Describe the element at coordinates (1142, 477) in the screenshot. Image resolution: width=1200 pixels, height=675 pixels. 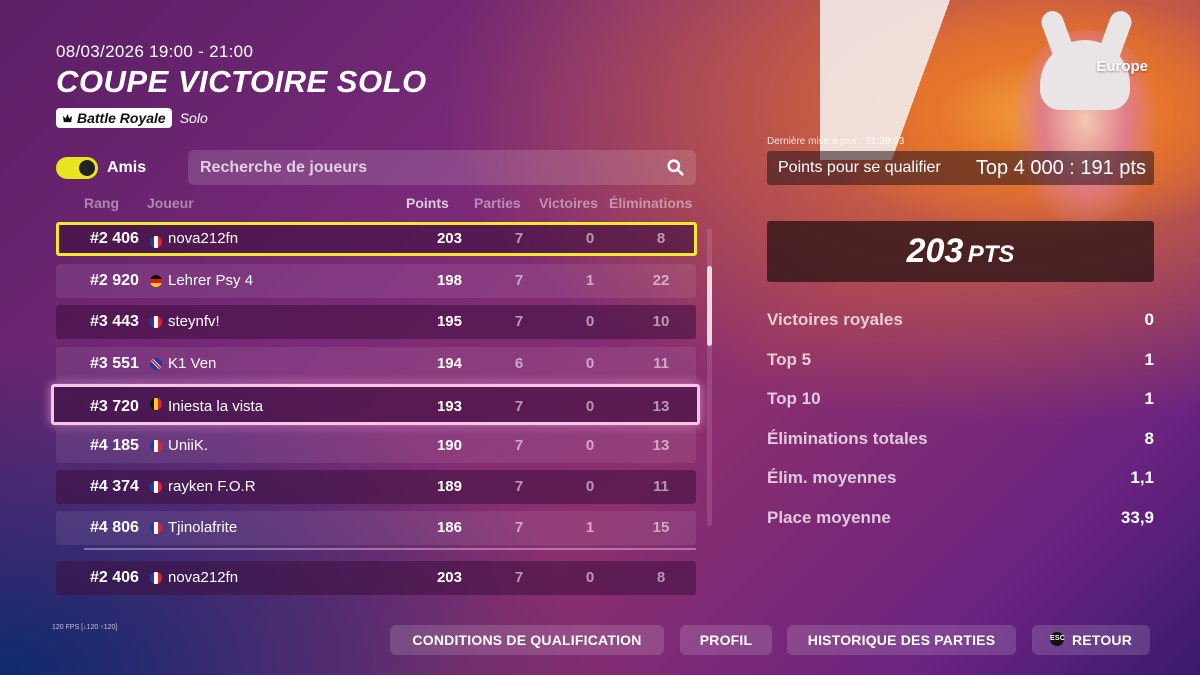
I see `stat-value: 1,1` at that location.